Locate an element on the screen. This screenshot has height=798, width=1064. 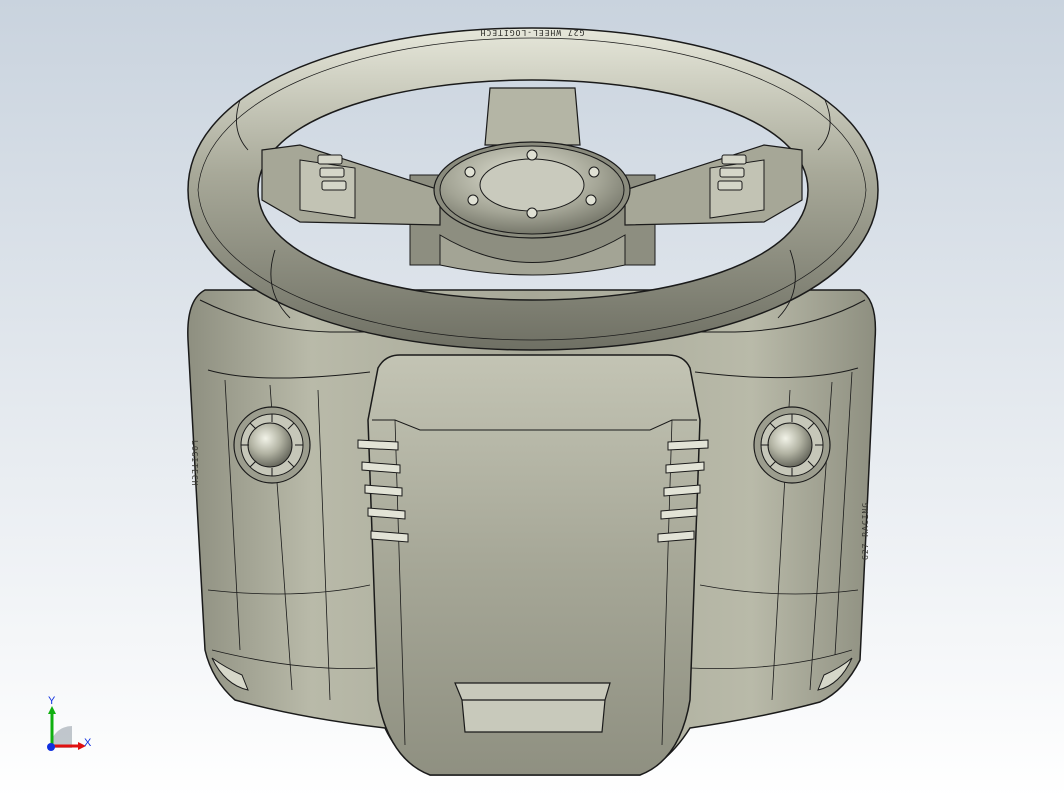
left-body-lettering: LOGITECH is located at coordinates (194, 463).